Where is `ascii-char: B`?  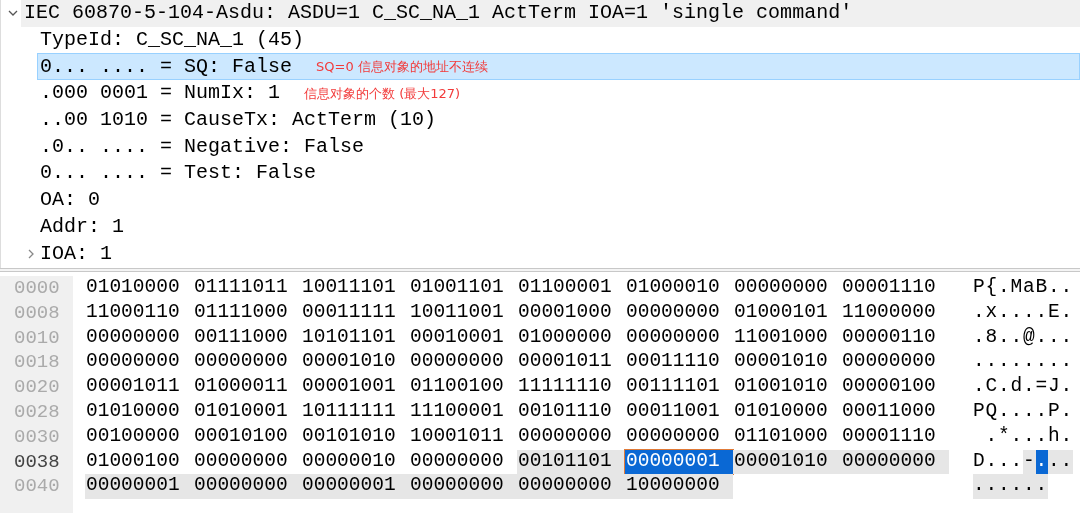
ascii-char: B is located at coordinates (1041, 288).